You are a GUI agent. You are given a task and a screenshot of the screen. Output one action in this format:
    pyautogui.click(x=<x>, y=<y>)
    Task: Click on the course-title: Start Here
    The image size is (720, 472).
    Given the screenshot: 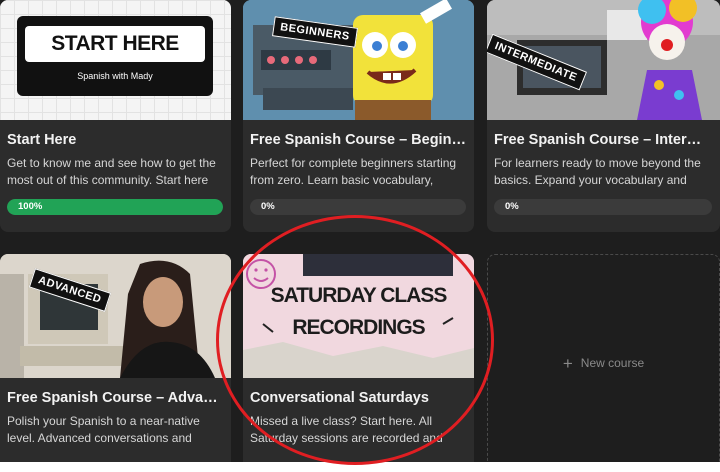 What is the action you would take?
    pyautogui.click(x=115, y=140)
    